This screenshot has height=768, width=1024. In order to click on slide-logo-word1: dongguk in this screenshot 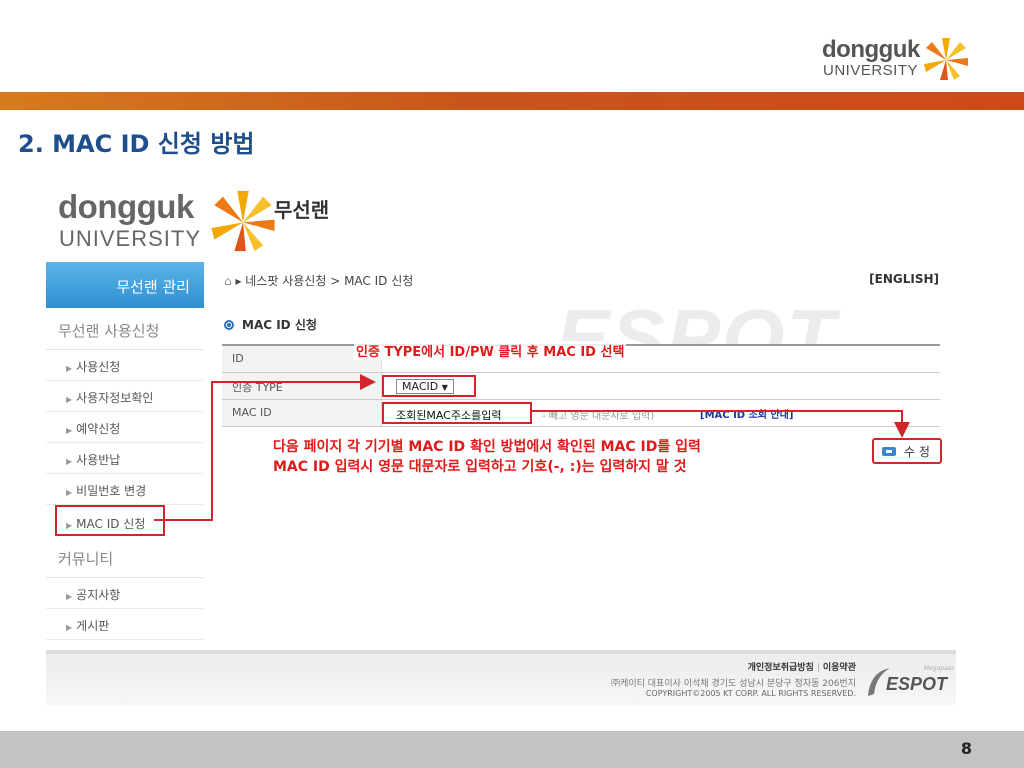, I will do `click(871, 49)`.